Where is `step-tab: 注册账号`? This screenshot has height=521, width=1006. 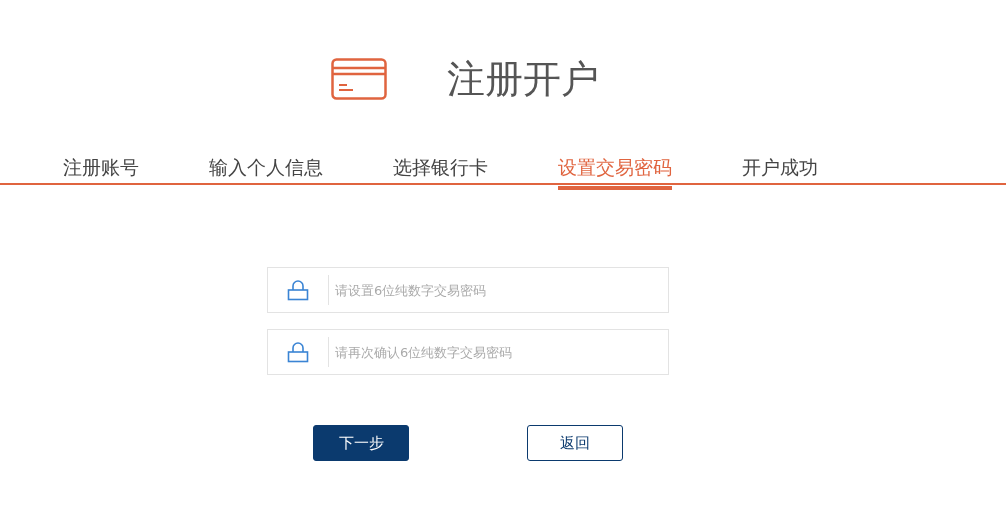 step-tab: 注册账号 is located at coordinates (101, 169).